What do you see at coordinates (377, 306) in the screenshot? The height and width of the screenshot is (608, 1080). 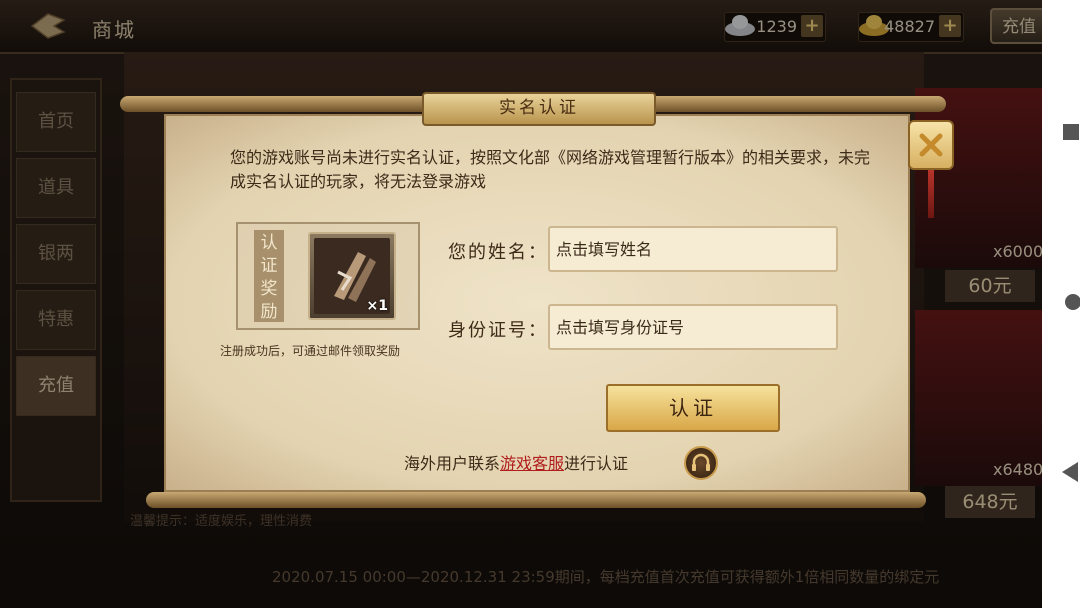 I see `reward-quantity: ×1` at bounding box center [377, 306].